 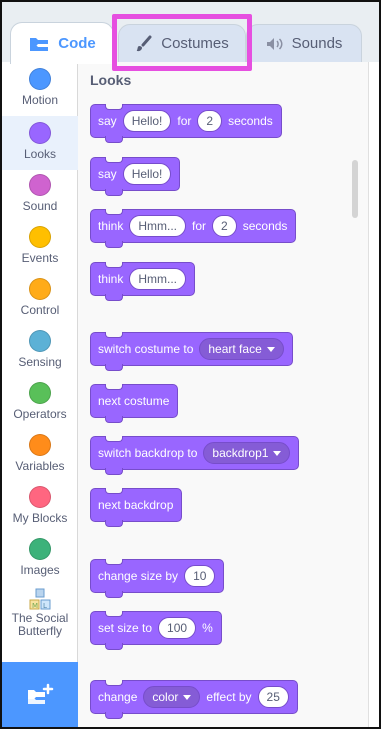 I want to click on operators-color-icon, so click(x=40, y=393).